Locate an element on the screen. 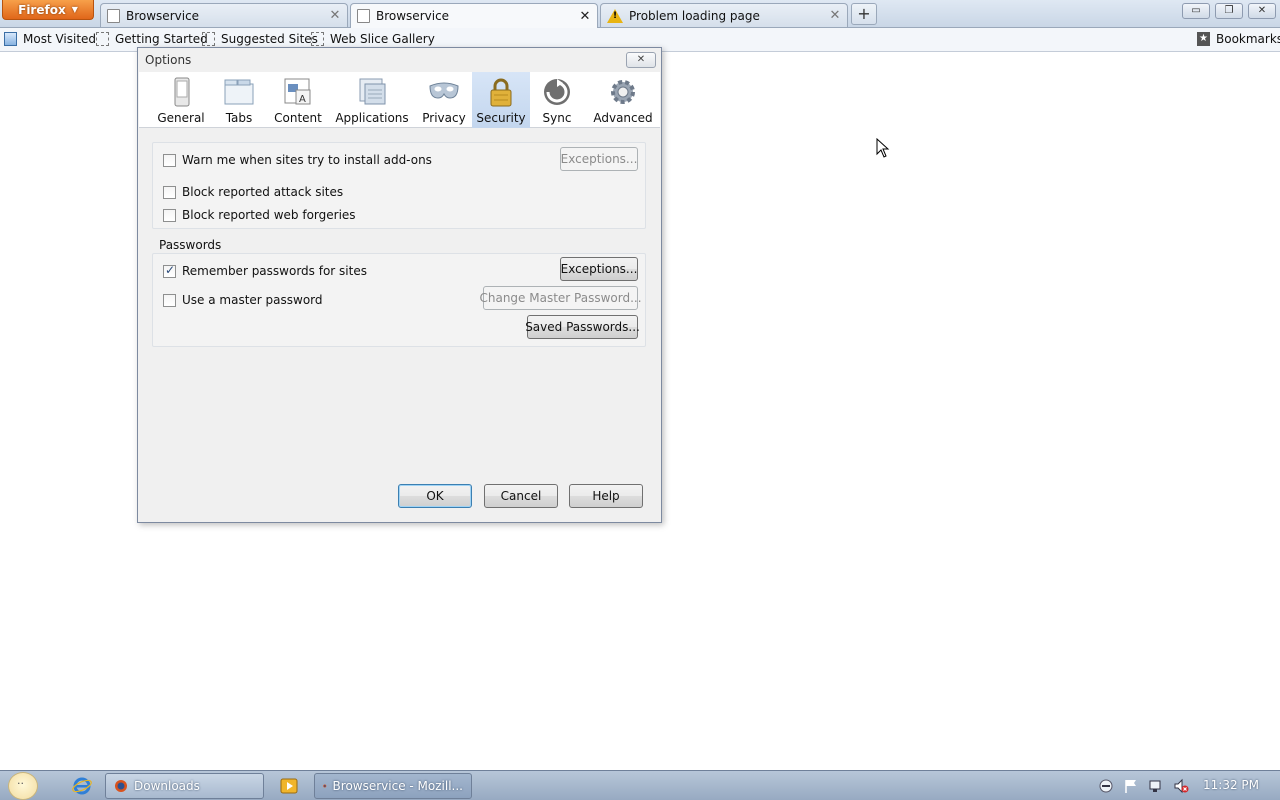 Image resolution: width=1280 pixels, height=800 pixels. sync-icon is located at coordinates (557, 92).